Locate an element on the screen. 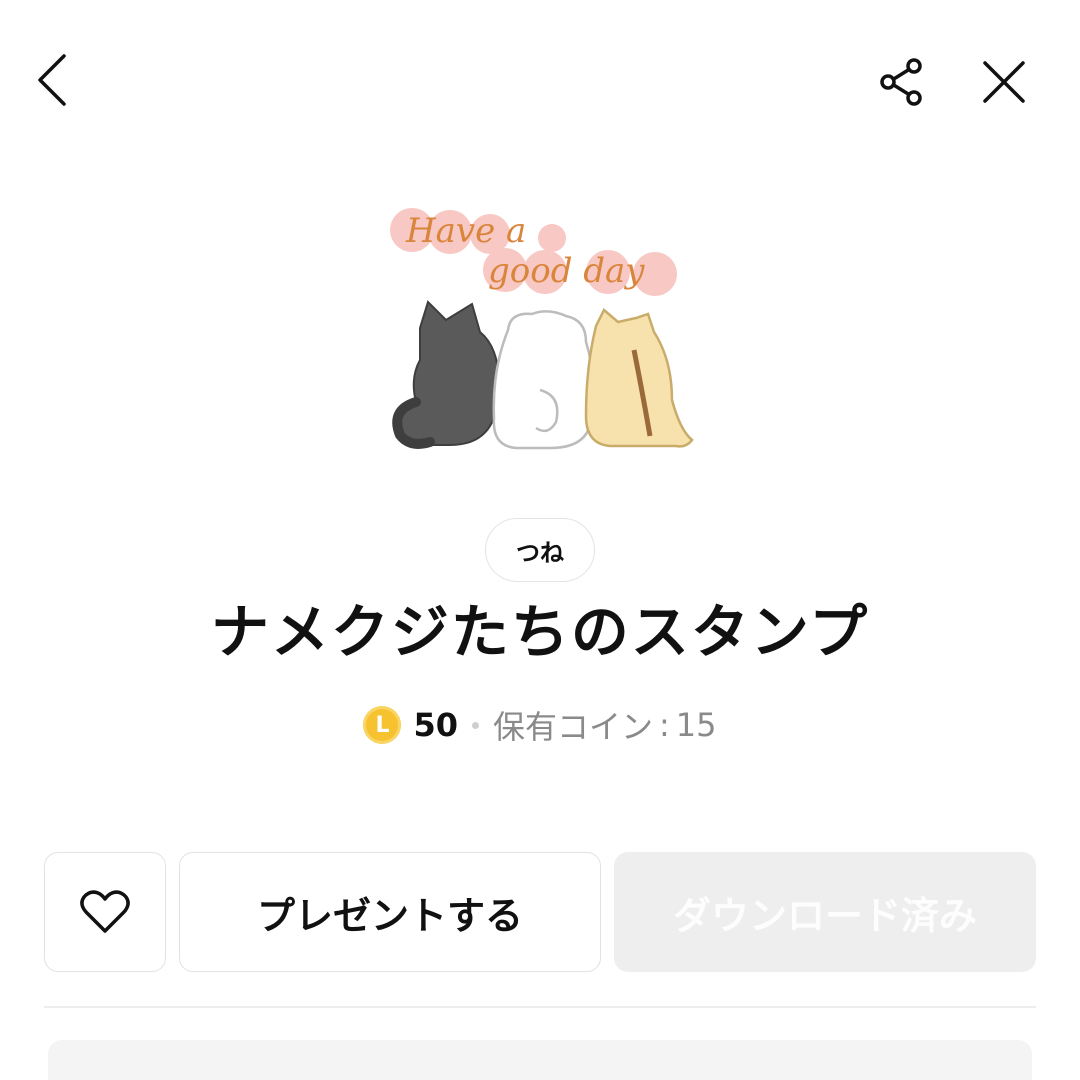 Image resolution: width=1080 pixels, height=1080 pixels. price-row: L 50 保有コイン : 15 is located at coordinates (540, 725).